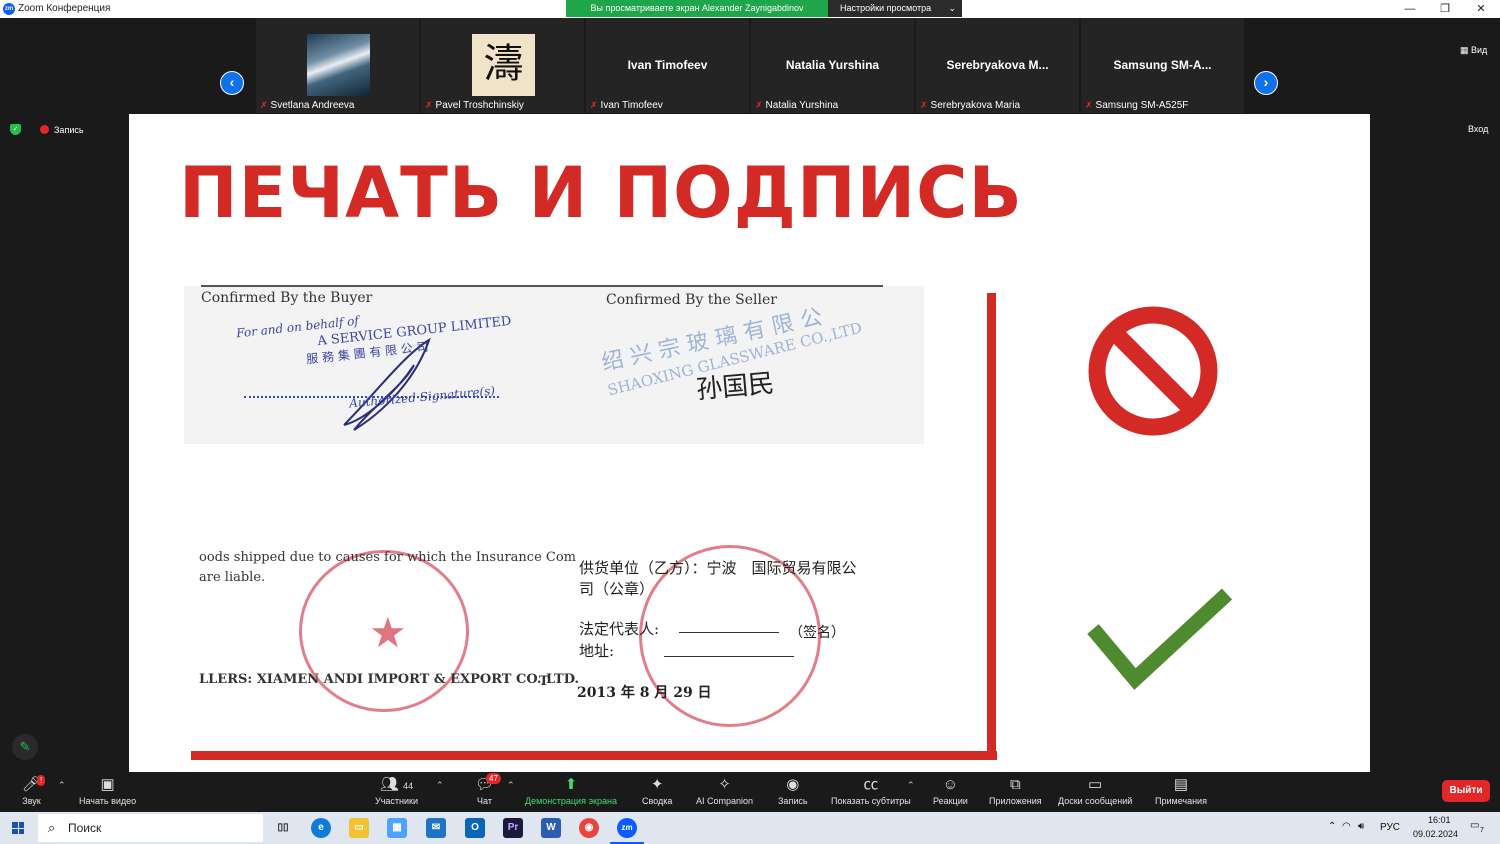 Image resolution: width=1500 pixels, height=844 pixels. What do you see at coordinates (729, 656) in the screenshot?
I see `address-line` at bounding box center [729, 656].